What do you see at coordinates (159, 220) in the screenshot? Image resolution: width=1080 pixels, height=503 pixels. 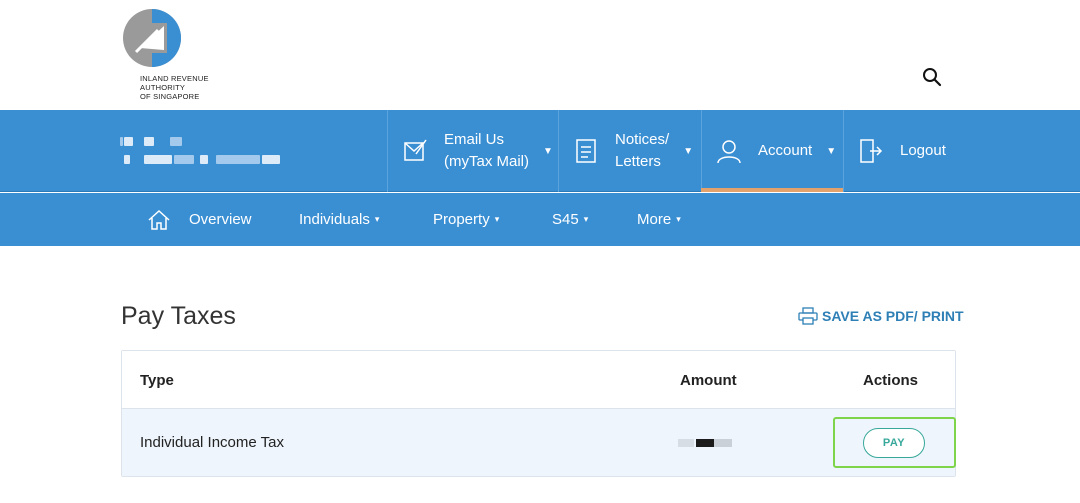 I see `home-icon` at bounding box center [159, 220].